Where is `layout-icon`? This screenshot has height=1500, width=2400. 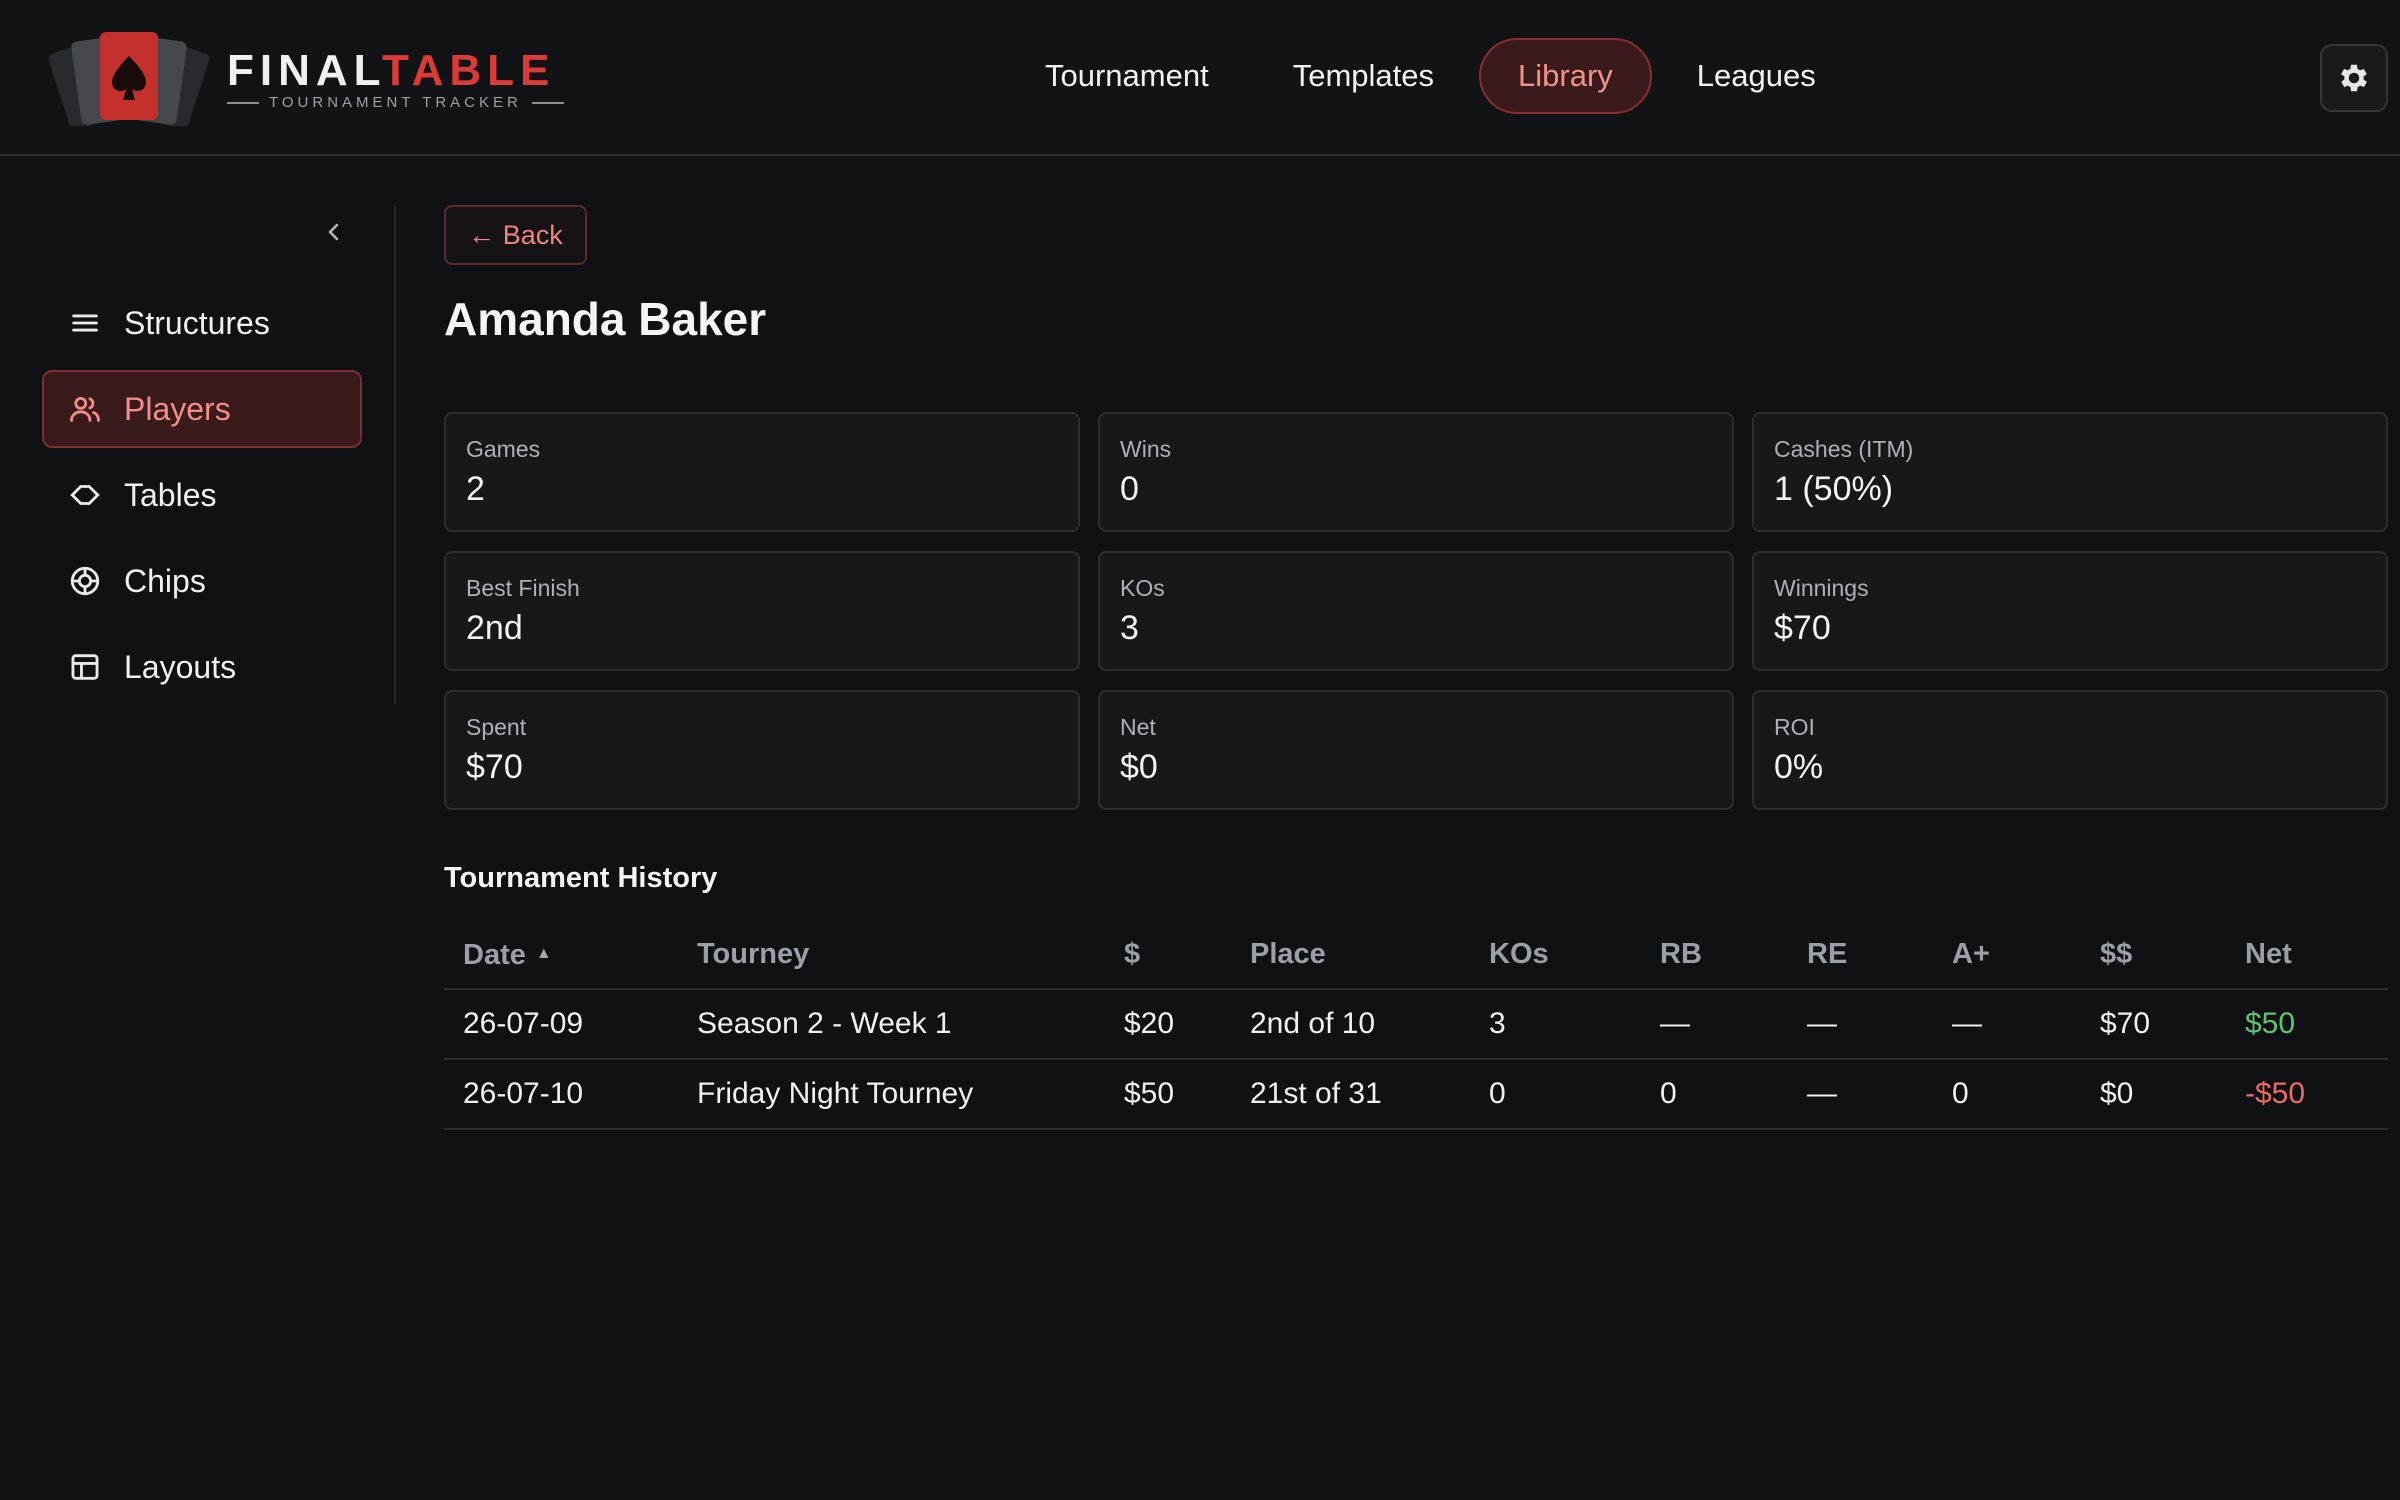 layout-icon is located at coordinates (85, 667).